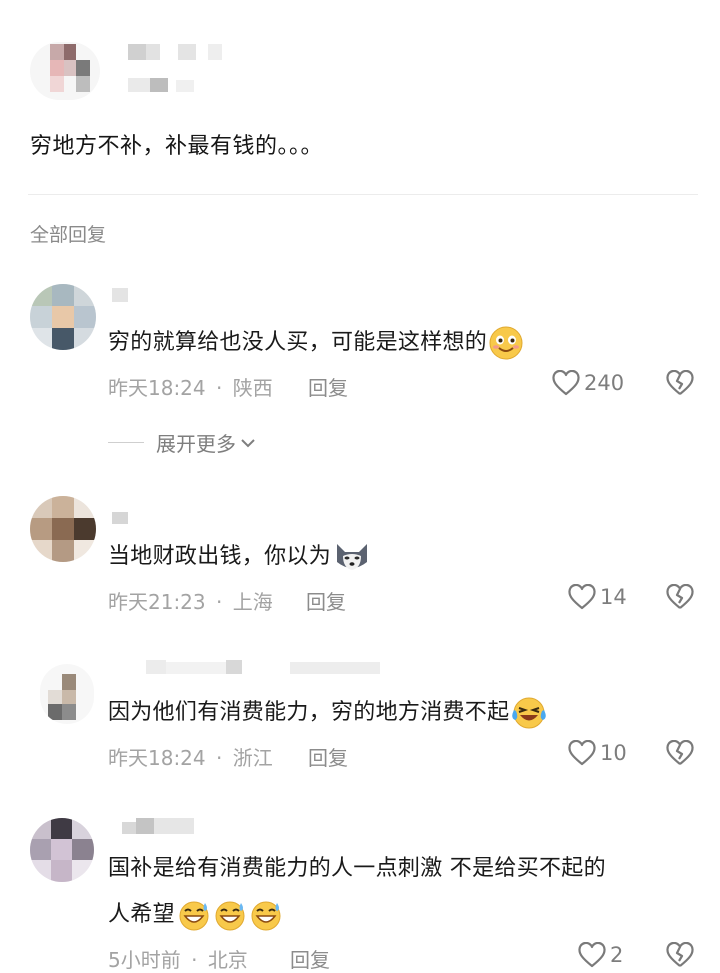 This screenshot has height=973, width=720. I want to click on divider, so click(363, 194).